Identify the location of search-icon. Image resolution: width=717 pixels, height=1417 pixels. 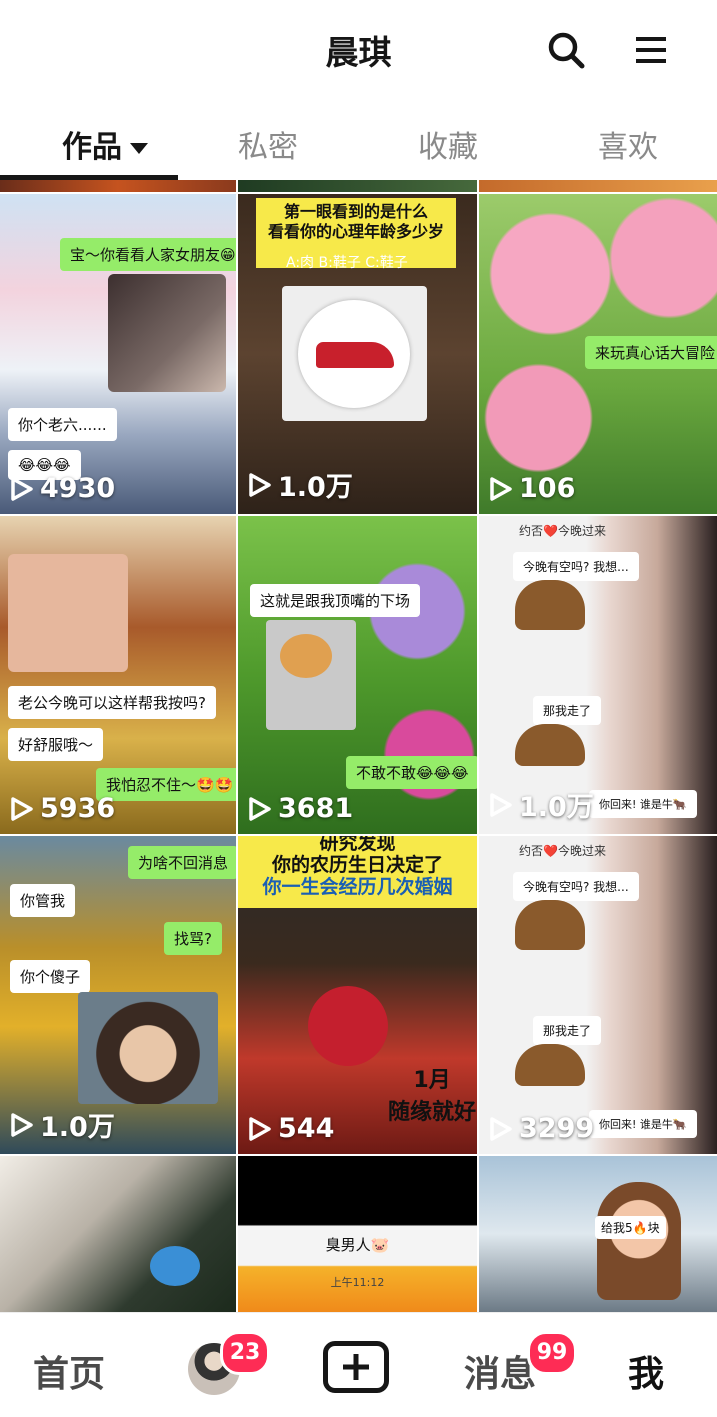
(566, 50).